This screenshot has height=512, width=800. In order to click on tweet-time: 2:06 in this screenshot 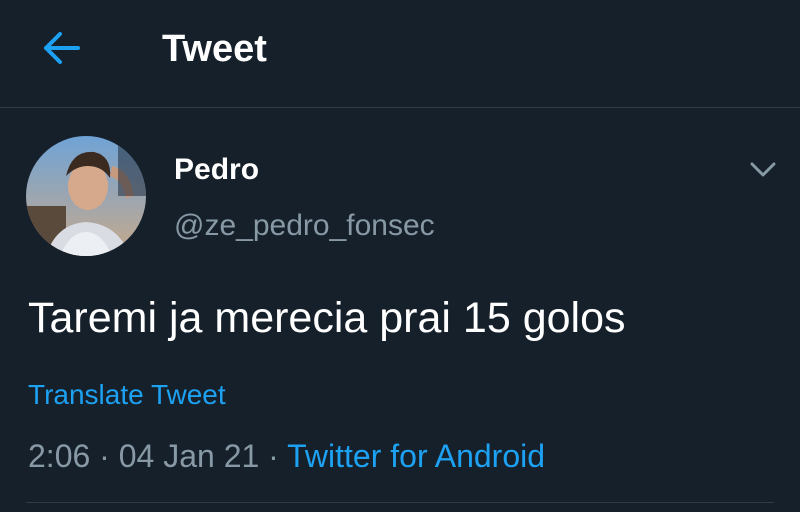, I will do `click(59, 456)`.